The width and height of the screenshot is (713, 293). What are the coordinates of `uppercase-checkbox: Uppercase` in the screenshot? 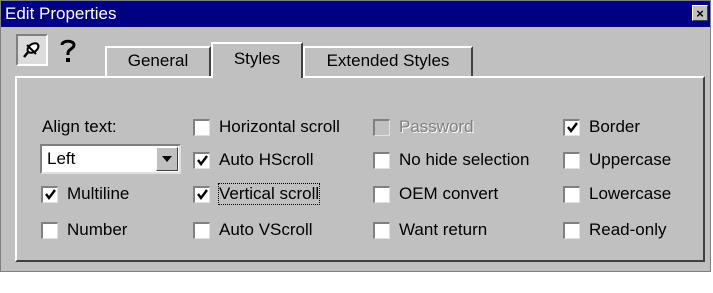 It's located at (617, 160).